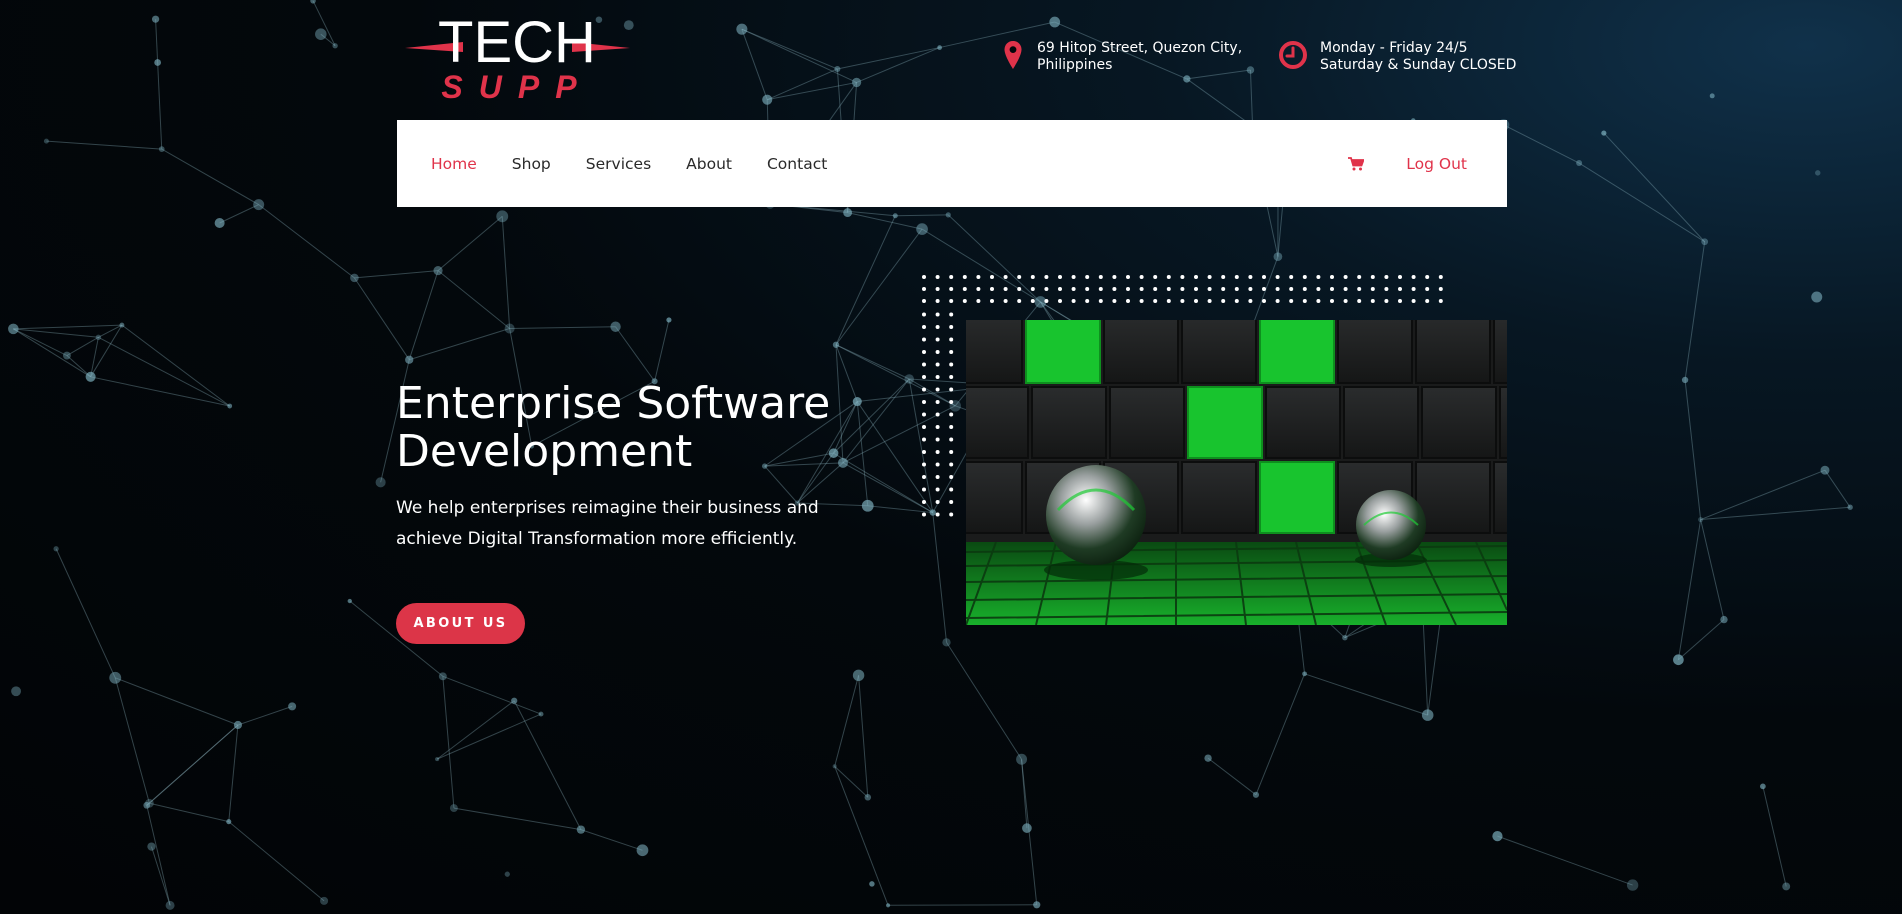 The image size is (1902, 914). What do you see at coordinates (1236, 472) in the screenshot?
I see `green-cubes-chrome-spheres-image` at bounding box center [1236, 472].